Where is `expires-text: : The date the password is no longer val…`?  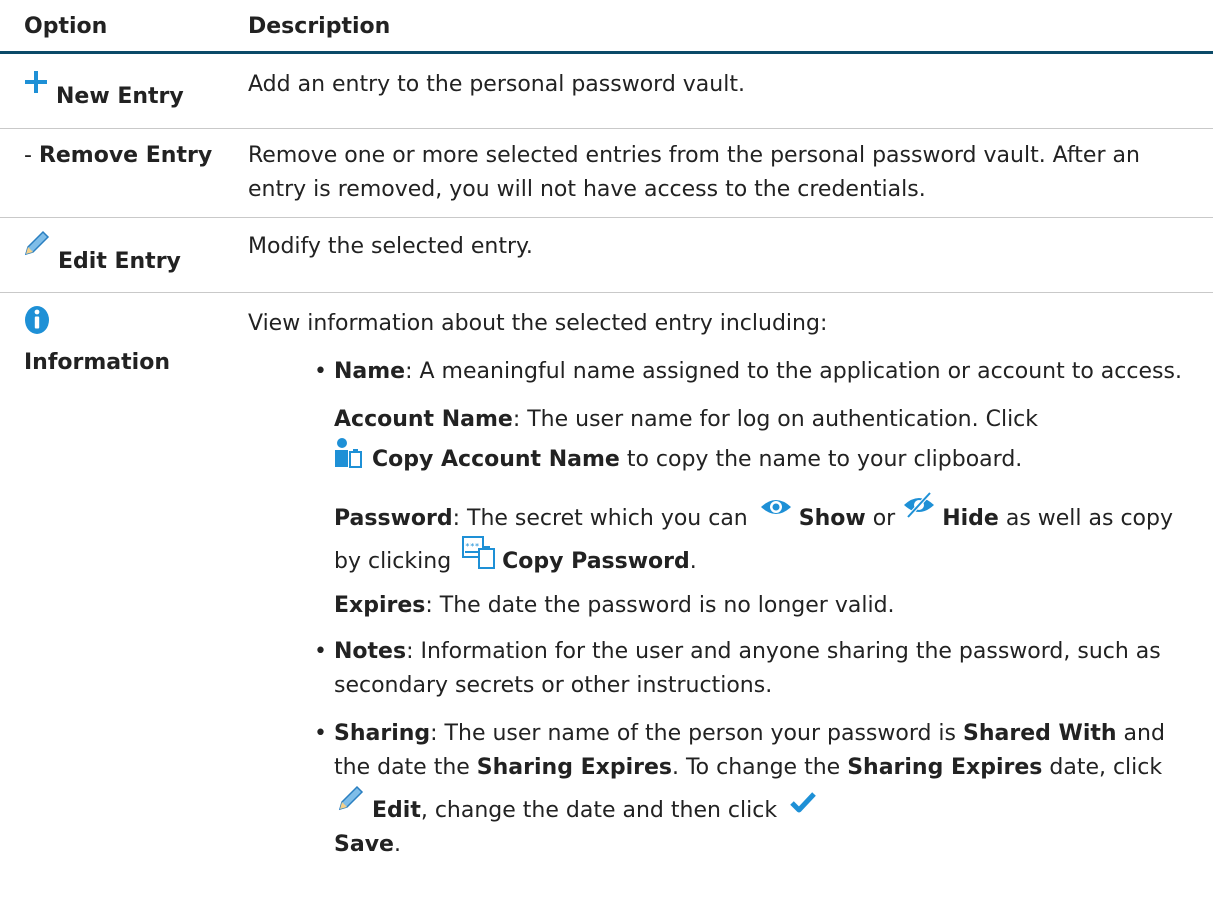
expires-text: : The date the password is no longer val… is located at coordinates (660, 605).